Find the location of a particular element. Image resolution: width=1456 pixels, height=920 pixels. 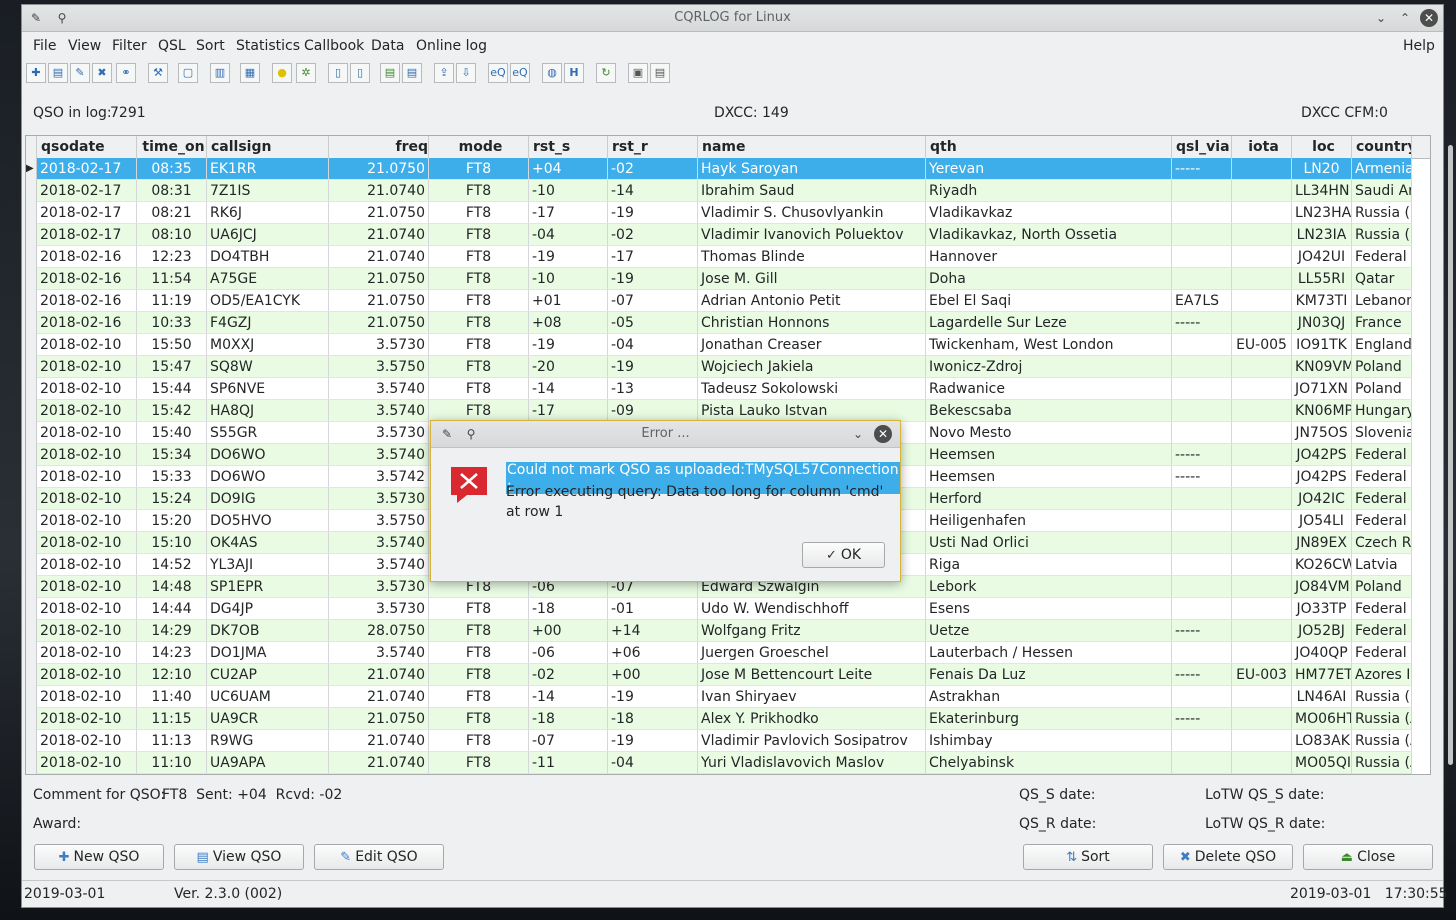

cell-loc: JO33TP is located at coordinates (1322, 609).